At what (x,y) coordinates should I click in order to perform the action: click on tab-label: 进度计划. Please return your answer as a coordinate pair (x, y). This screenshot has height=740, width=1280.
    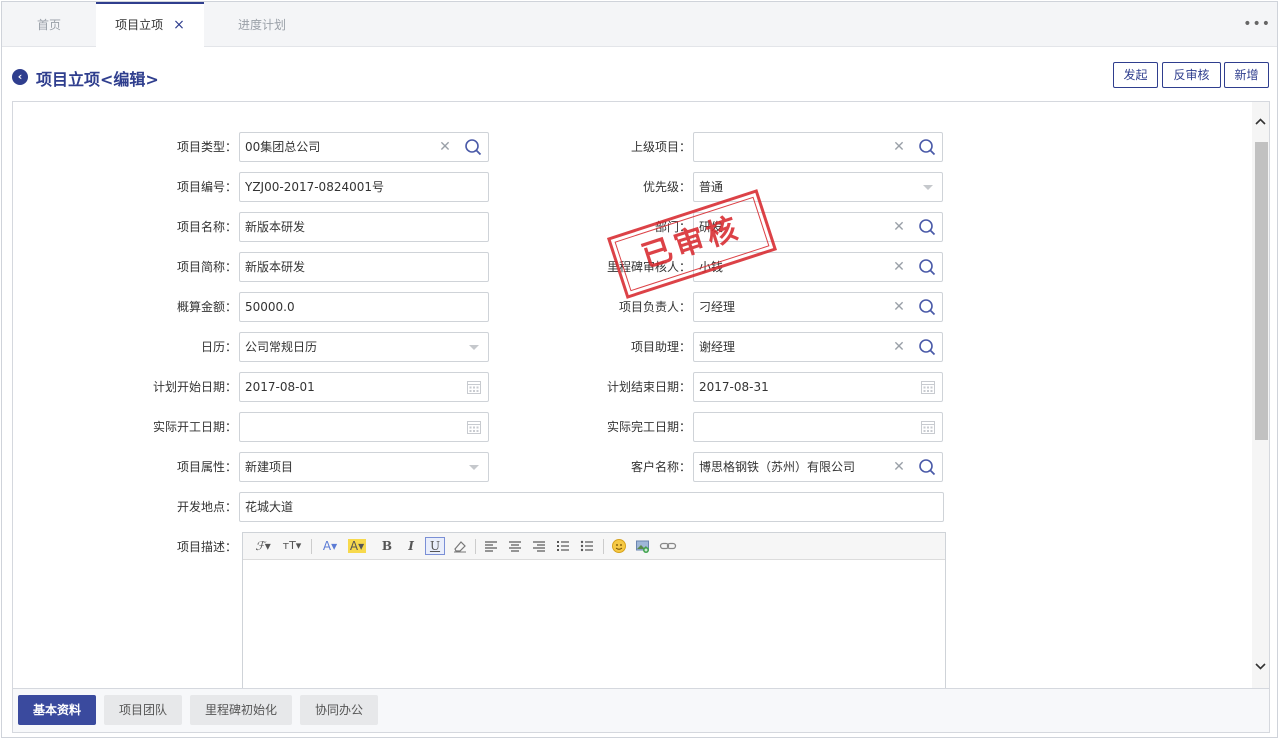
    Looking at the image, I should click on (261, 25).